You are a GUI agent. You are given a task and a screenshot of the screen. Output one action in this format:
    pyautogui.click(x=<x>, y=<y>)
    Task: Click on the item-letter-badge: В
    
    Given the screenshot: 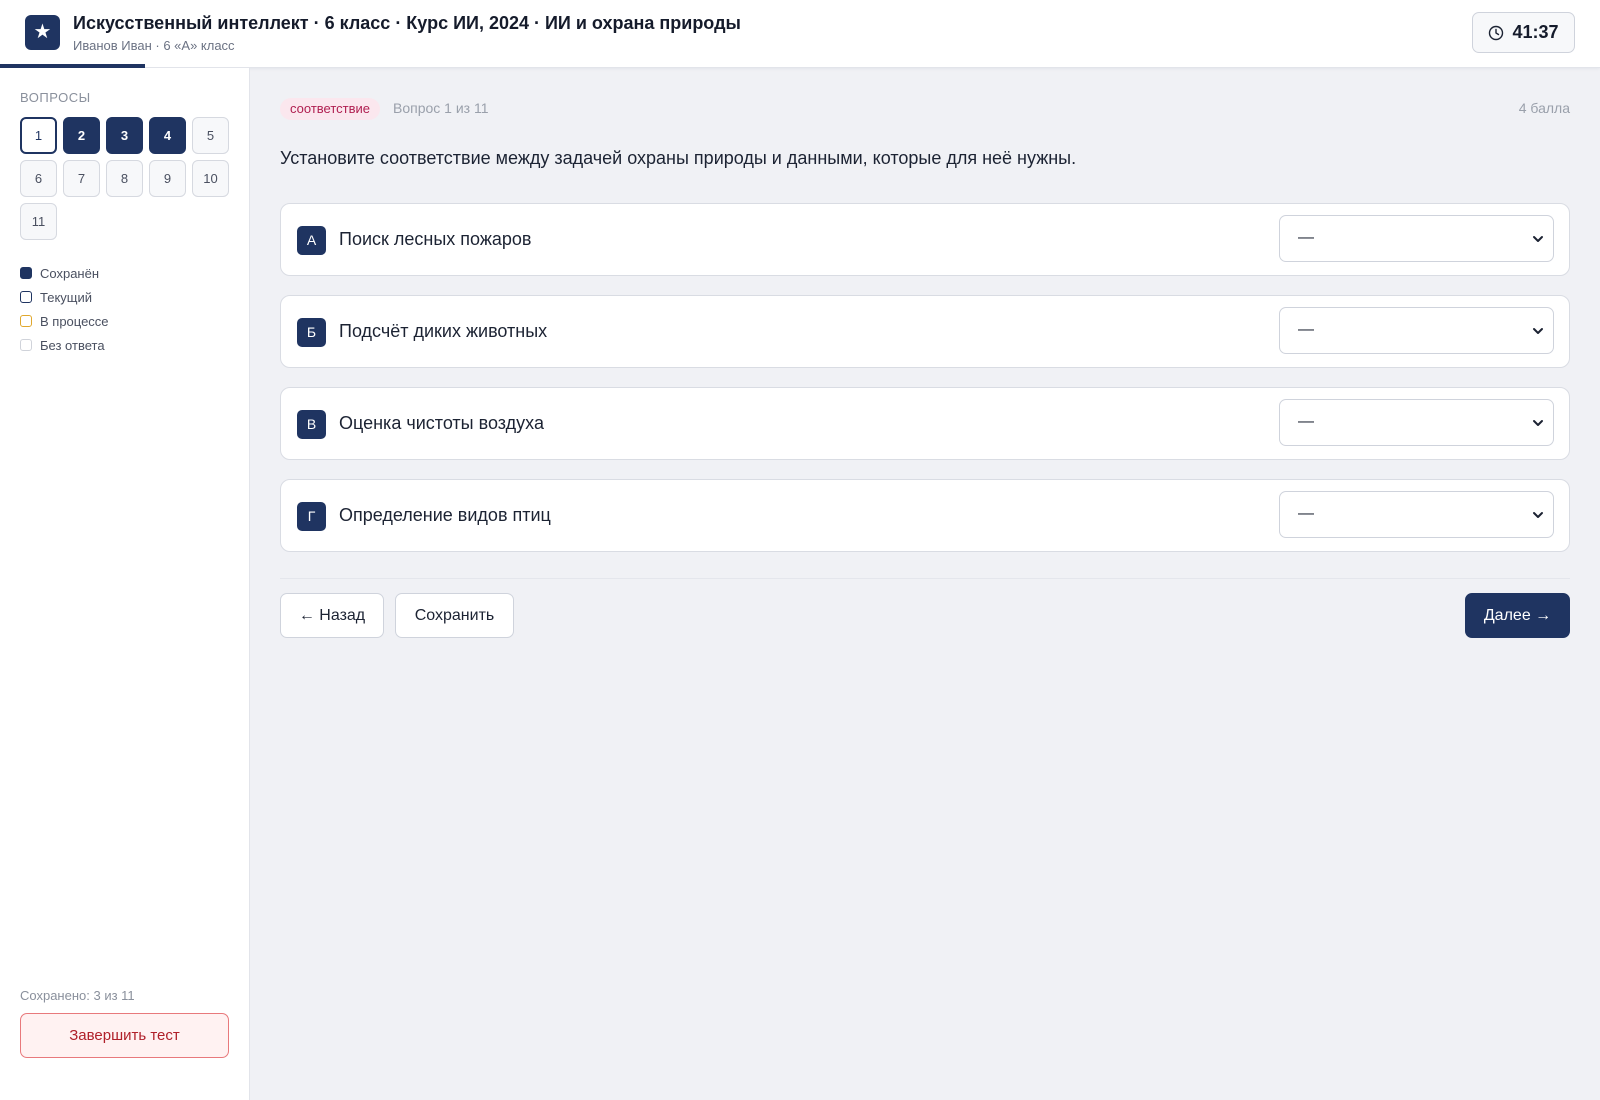 What is the action you would take?
    pyautogui.click(x=311, y=424)
    